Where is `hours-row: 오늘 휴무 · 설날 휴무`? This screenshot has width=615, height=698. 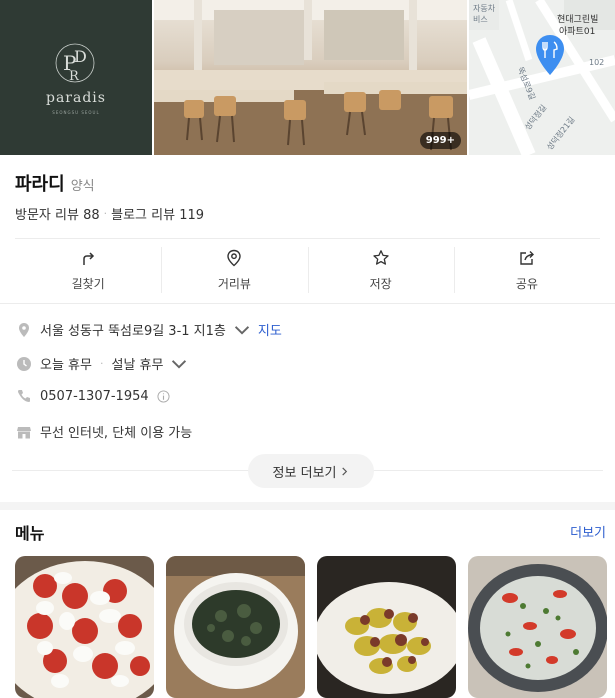 hours-row: 오늘 휴무 · 설날 휴무 is located at coordinates (101, 363).